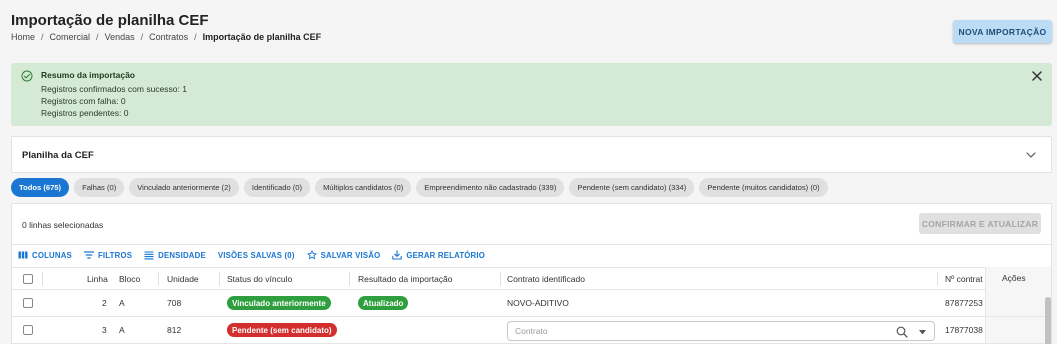  I want to click on cell-linha: 3, so click(104, 330).